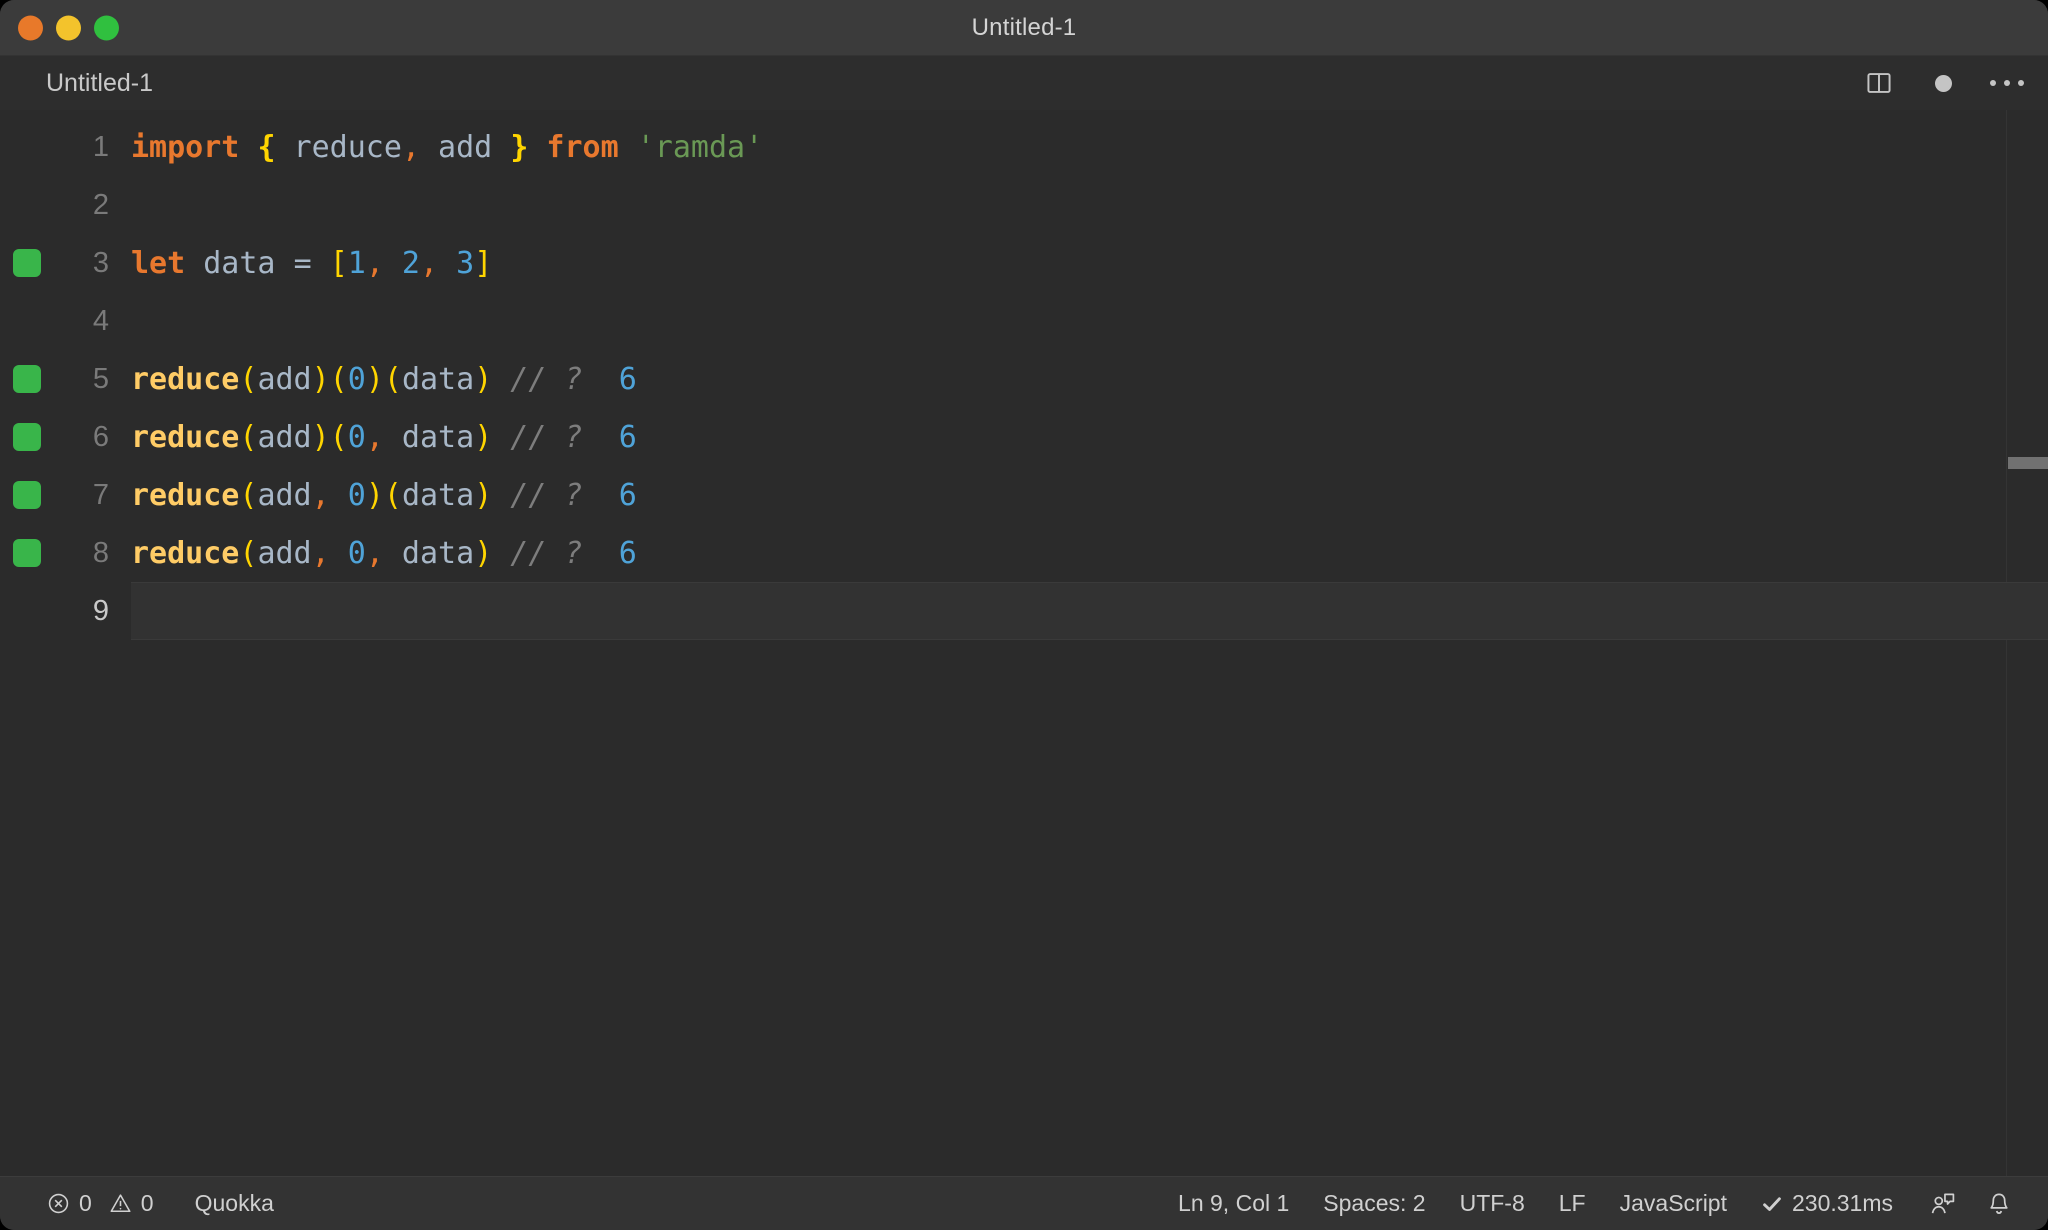 The width and height of the screenshot is (2048, 1230). I want to click on feedback-button, so click(1943, 1203).